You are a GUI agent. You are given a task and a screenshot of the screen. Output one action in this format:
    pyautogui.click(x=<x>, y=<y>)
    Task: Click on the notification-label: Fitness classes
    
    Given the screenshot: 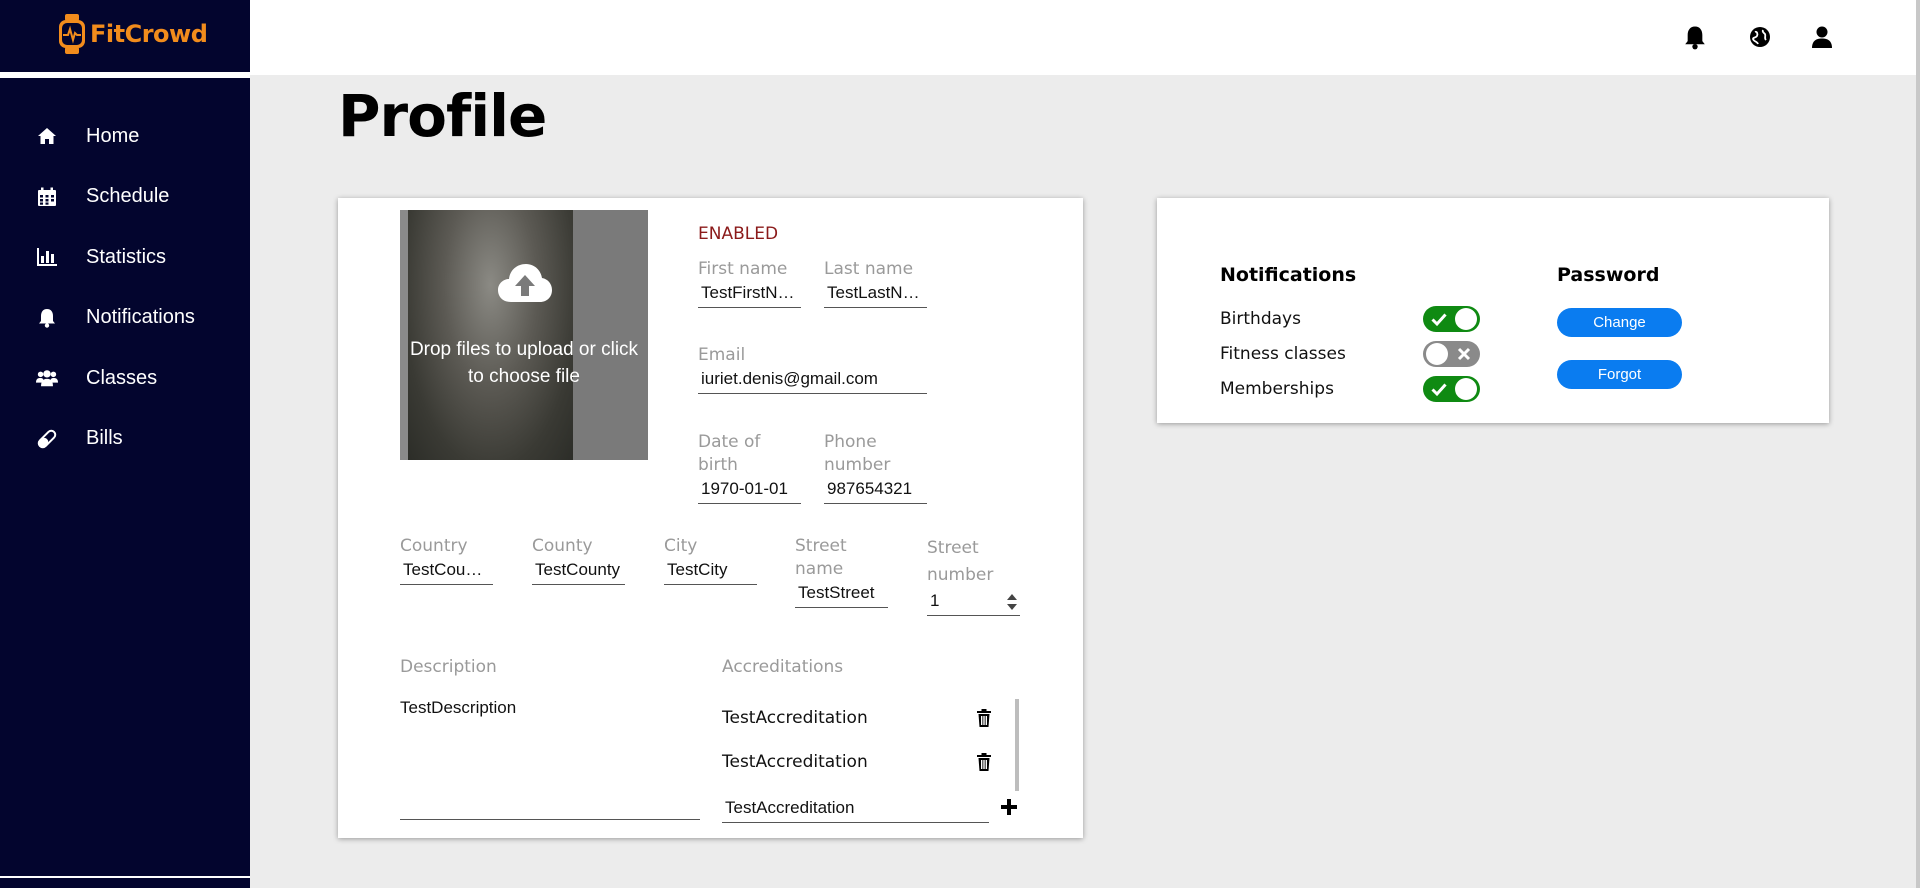 What is the action you would take?
    pyautogui.click(x=1283, y=354)
    